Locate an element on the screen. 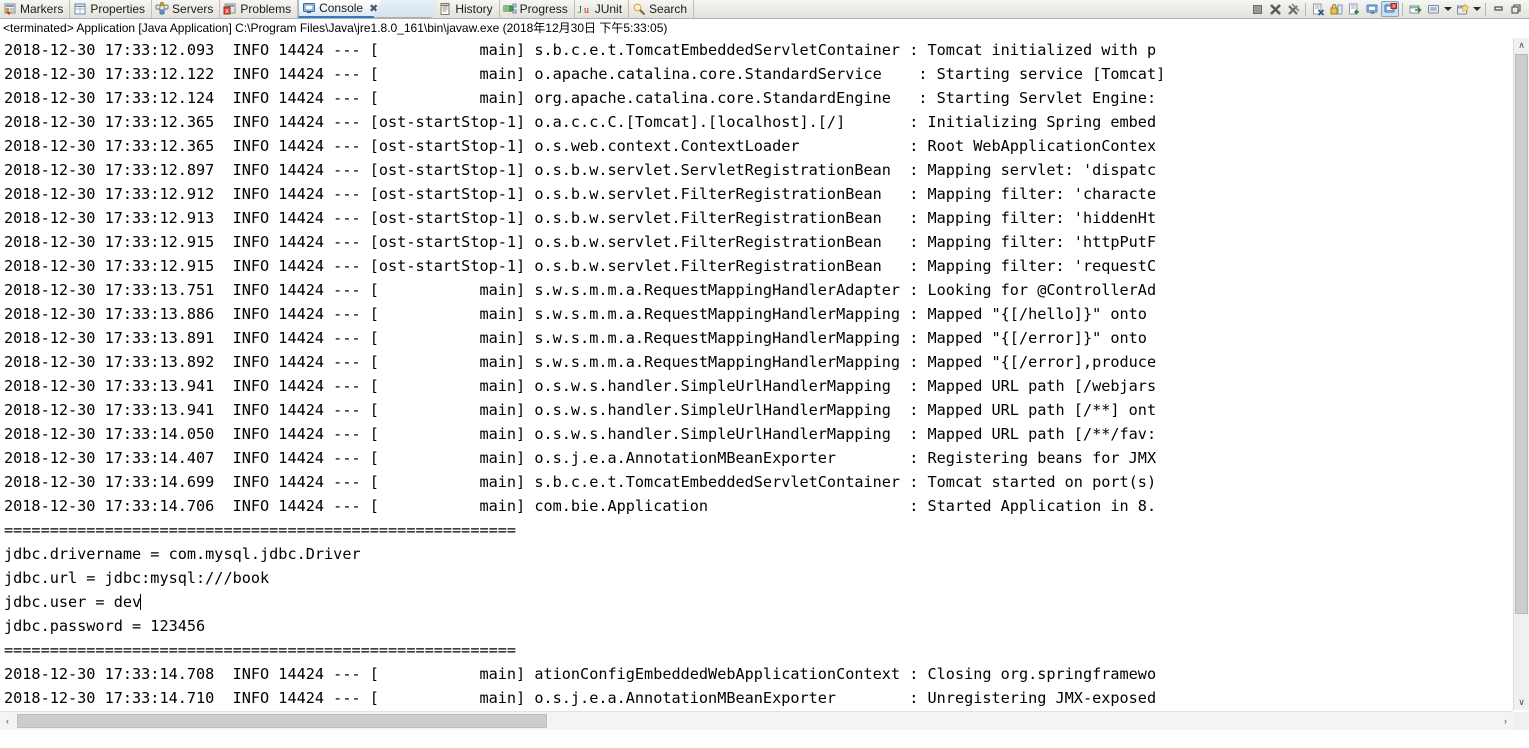 This screenshot has height=748, width=1529. console-toolbar: x is located at coordinates (1388, 9).